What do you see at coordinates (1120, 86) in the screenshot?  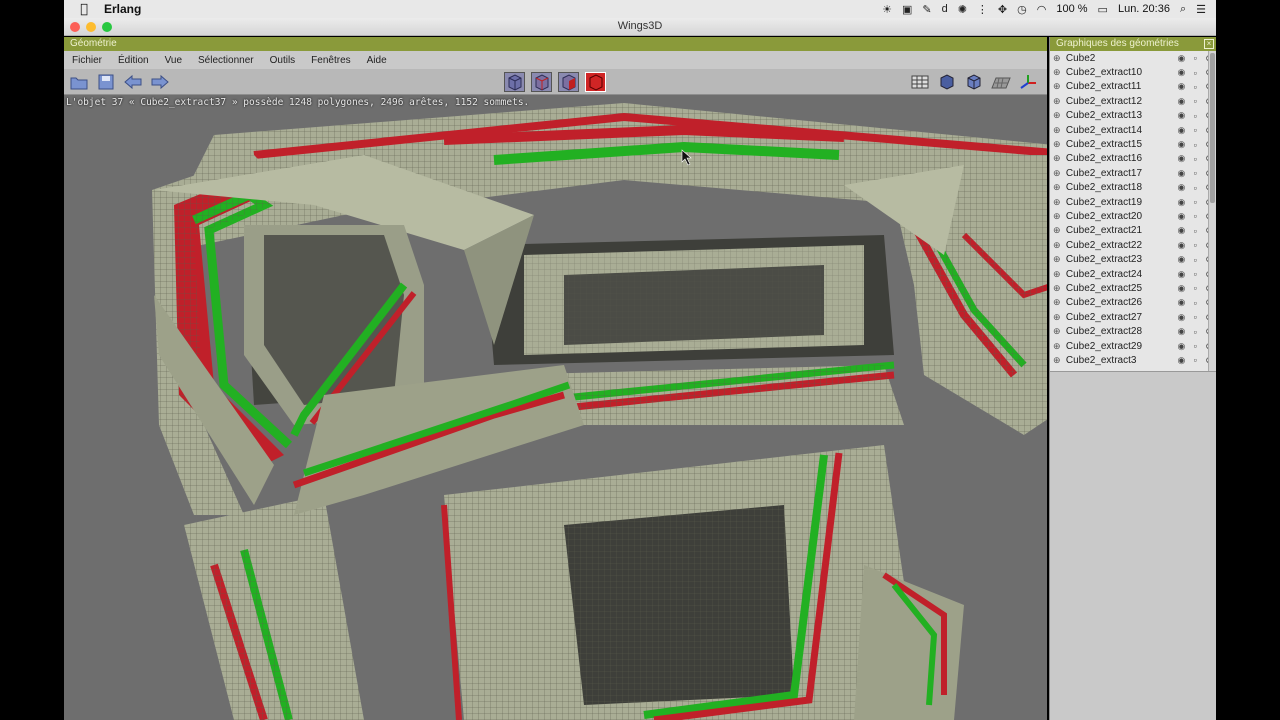 I see `object-name: Cube2_extract11` at bounding box center [1120, 86].